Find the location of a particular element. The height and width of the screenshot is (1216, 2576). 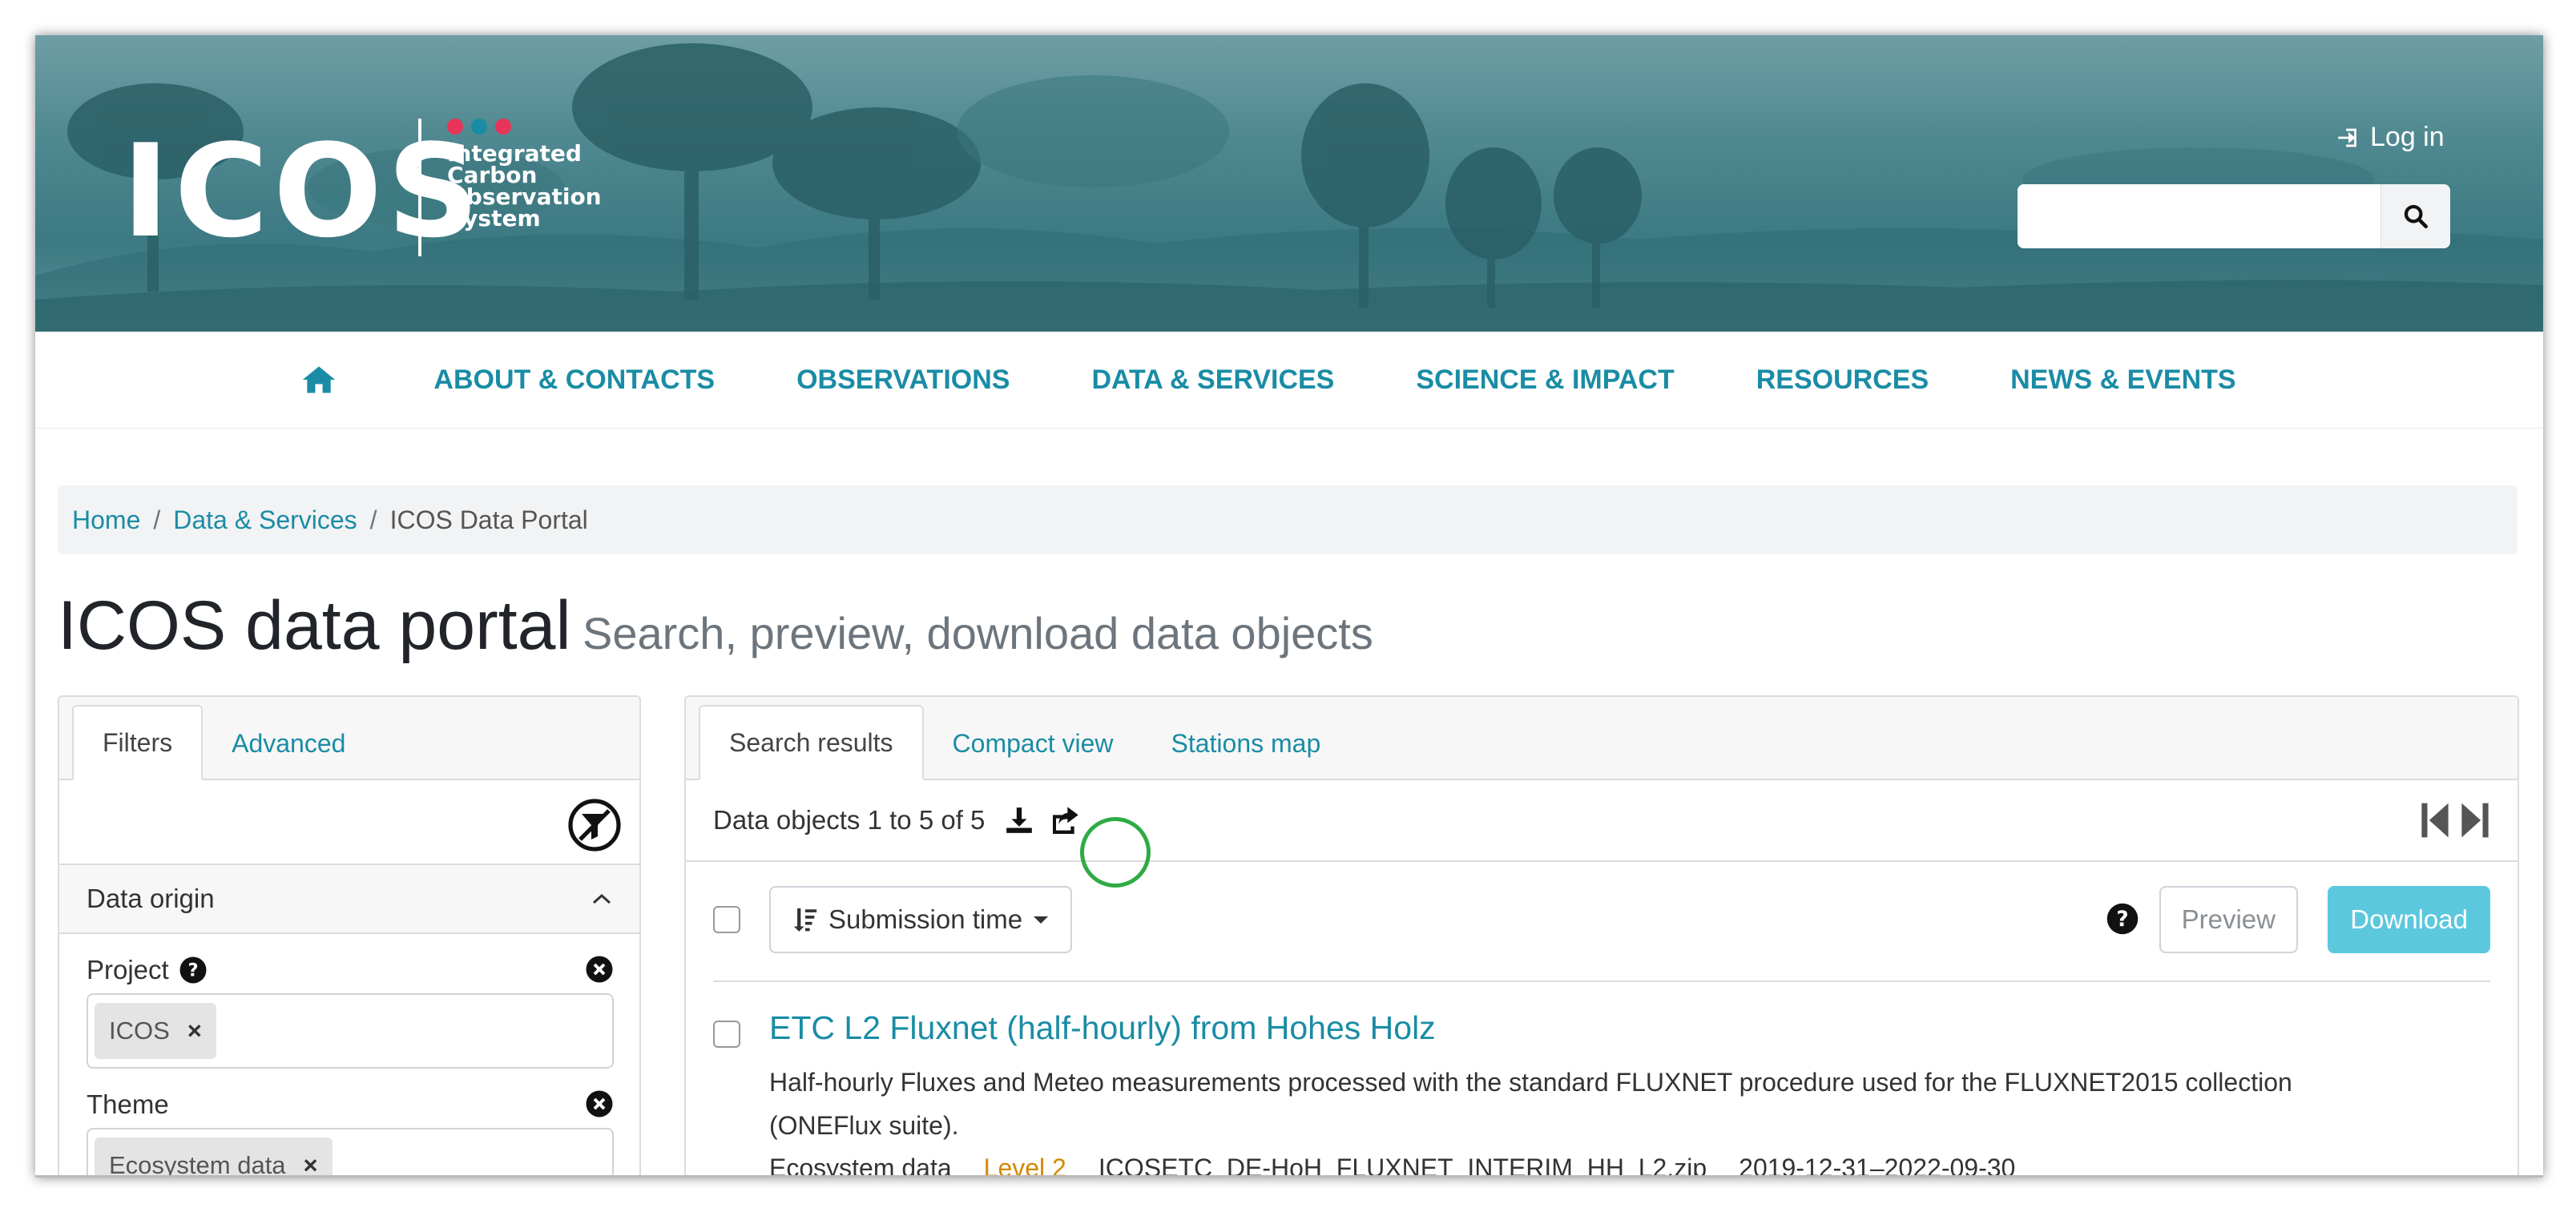

frame-edge is located at coordinates (1289, 1176).